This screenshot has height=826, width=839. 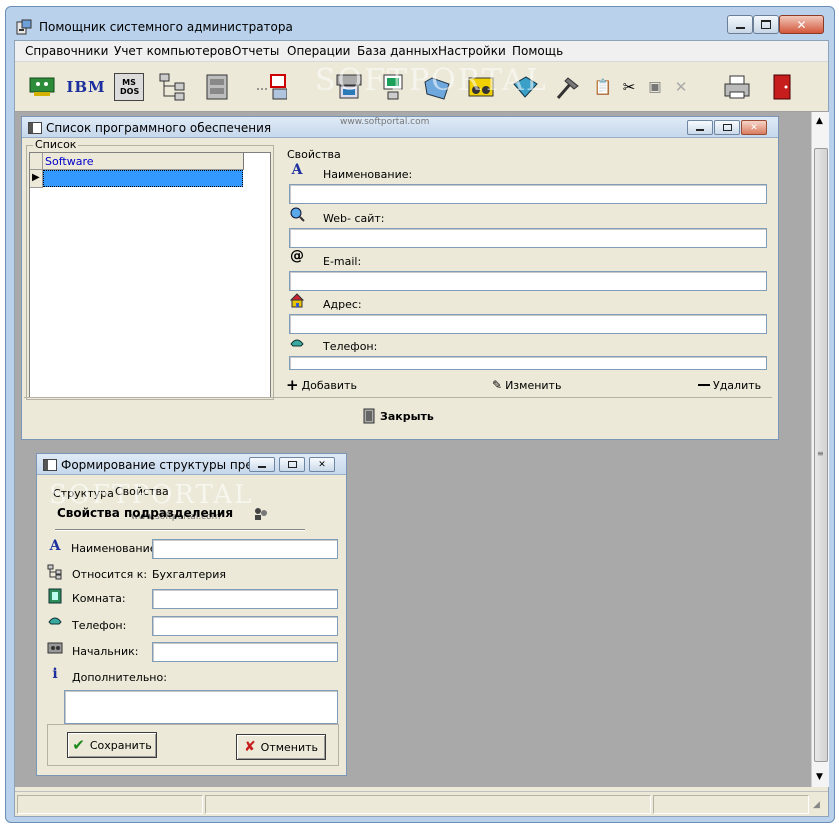 I want to click on dept-parent-label: Относится к:, so click(x=110, y=574).